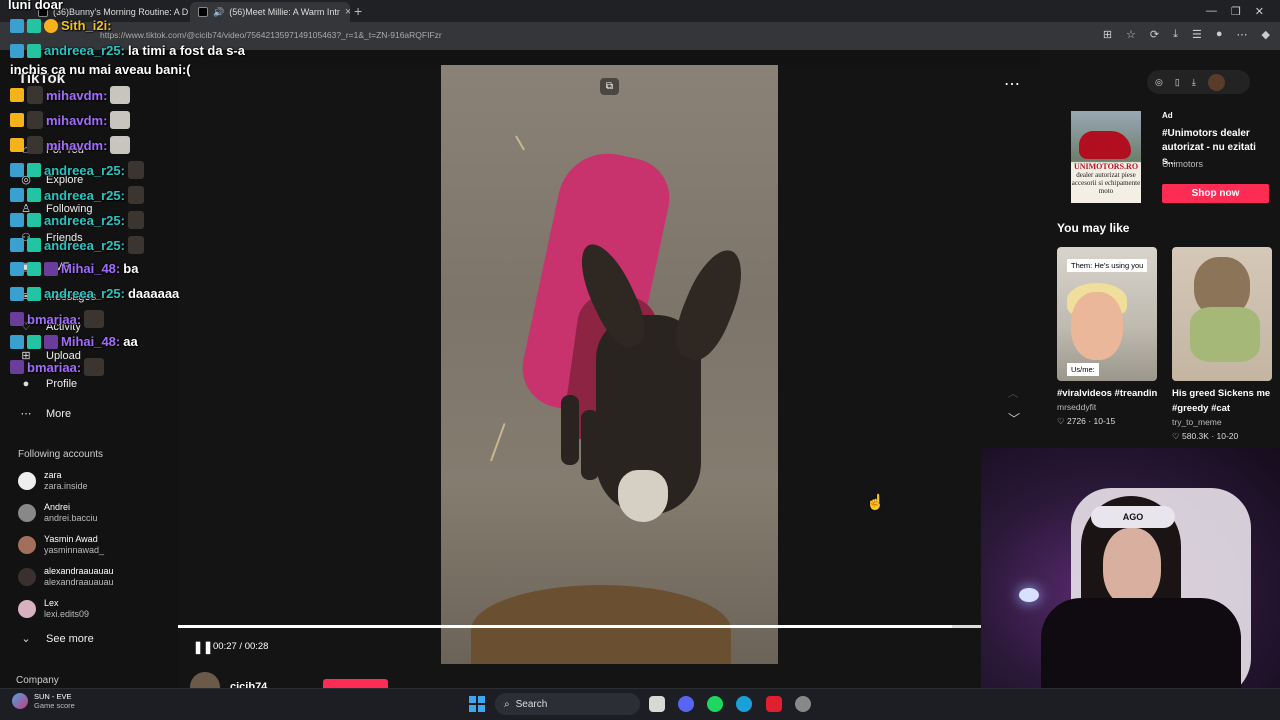  What do you see at coordinates (358, 11) in the screenshot?
I see `new-tab-button: +` at bounding box center [358, 11].